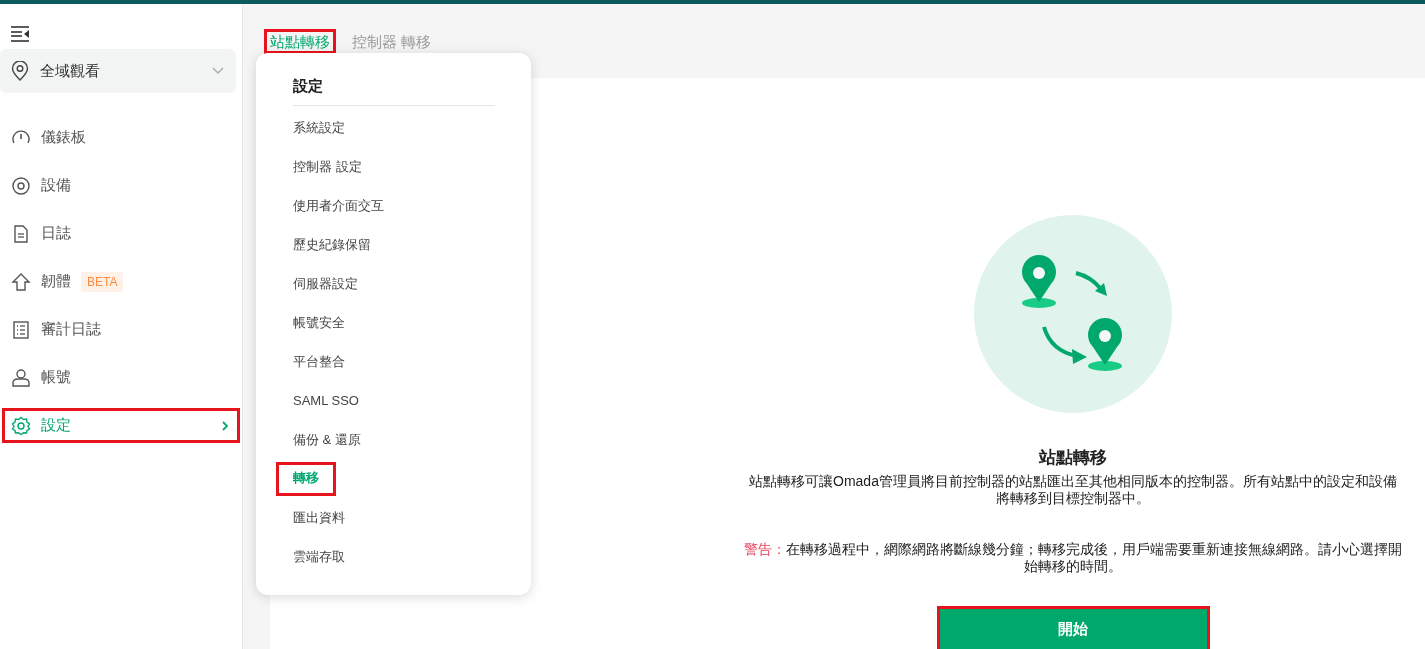 The width and height of the screenshot is (1425, 649). What do you see at coordinates (102, 281) in the screenshot?
I see `beta-badge: BETA` at bounding box center [102, 281].